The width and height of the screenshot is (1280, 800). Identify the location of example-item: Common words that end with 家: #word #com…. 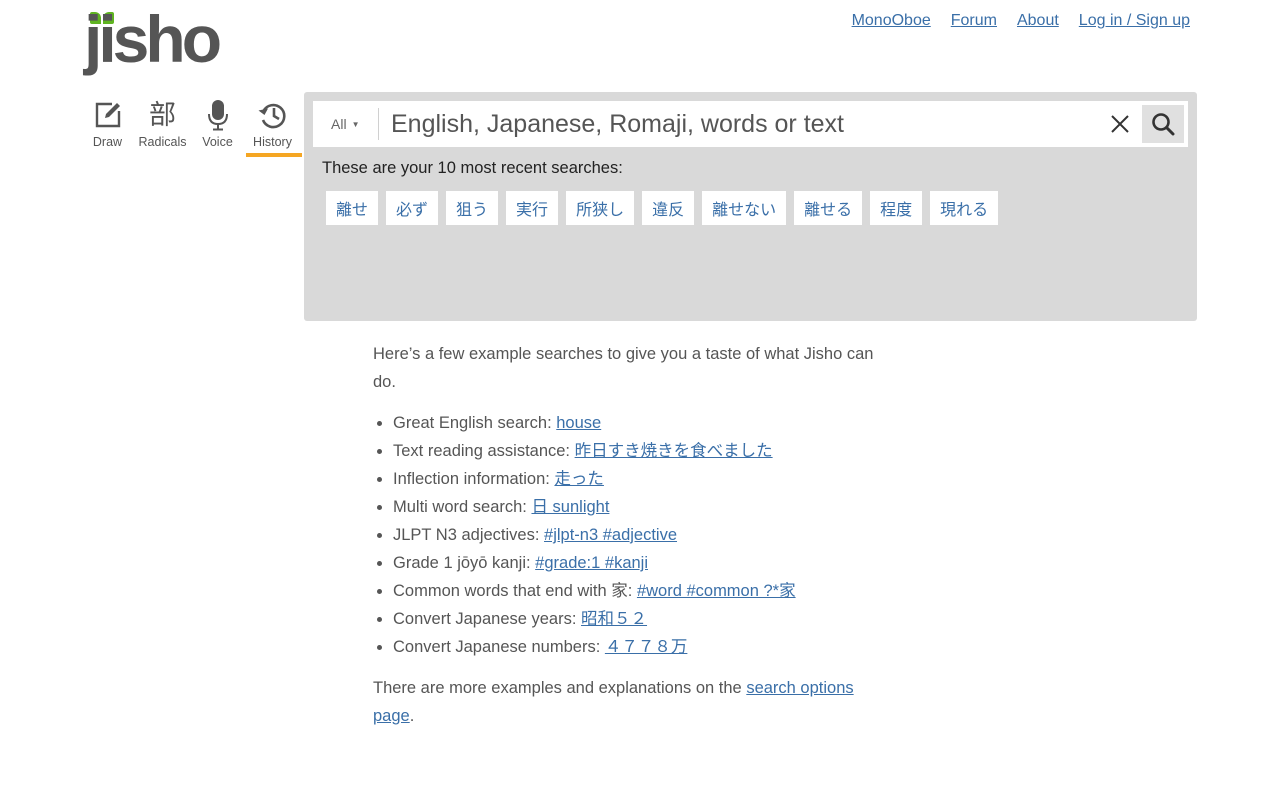
(653, 591).